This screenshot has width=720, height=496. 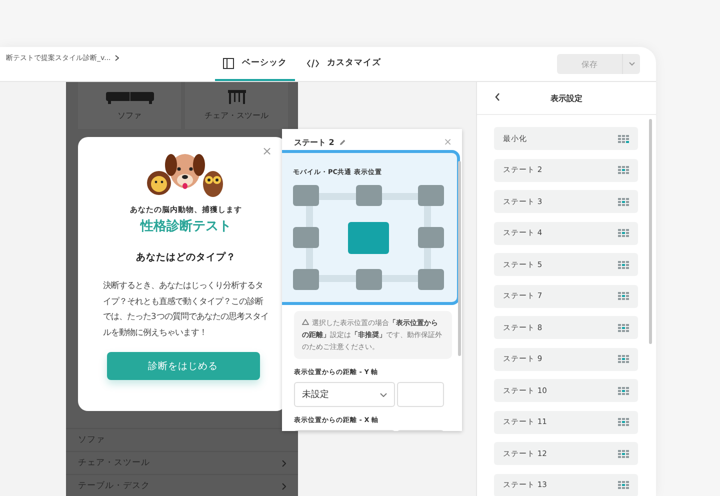 I want to click on save-options-button, so click(x=631, y=64).